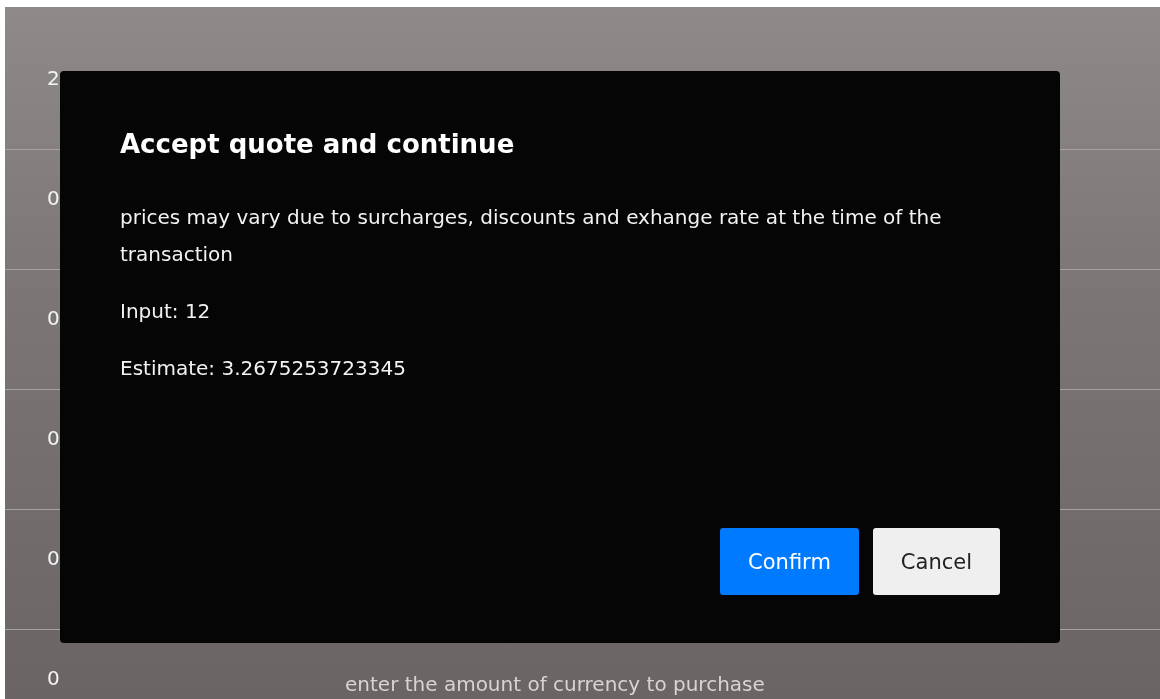  What do you see at coordinates (789, 561) in the screenshot?
I see `confirm-button: Confirm` at bounding box center [789, 561].